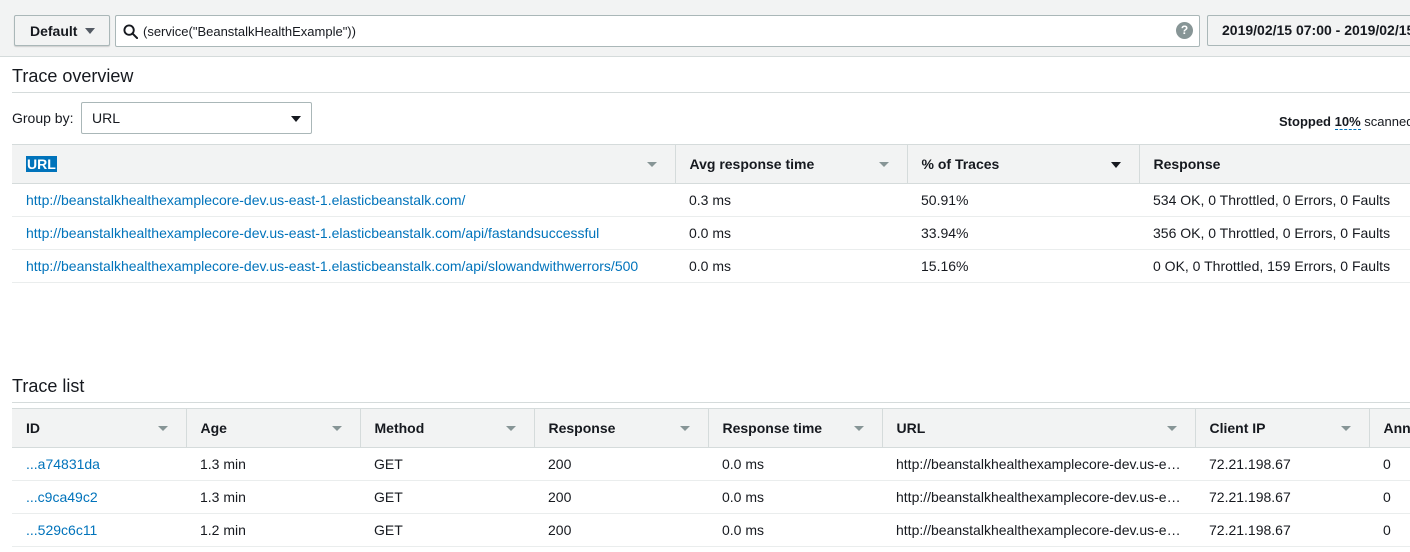 This screenshot has width=1410, height=552. I want to click on percent-of-traces-cell: 50.91%, so click(1023, 200).